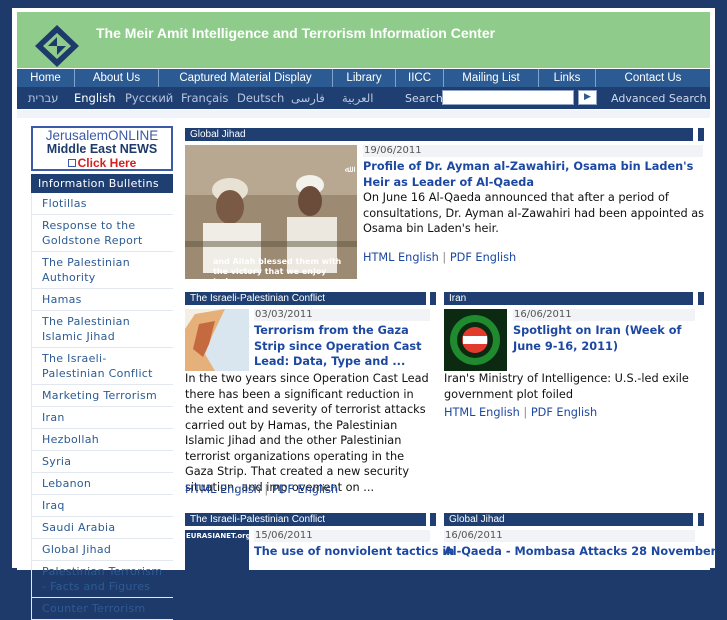  What do you see at coordinates (439, 134) in the screenshot?
I see `section-header-global-jihad: Global Jihad` at bounding box center [439, 134].